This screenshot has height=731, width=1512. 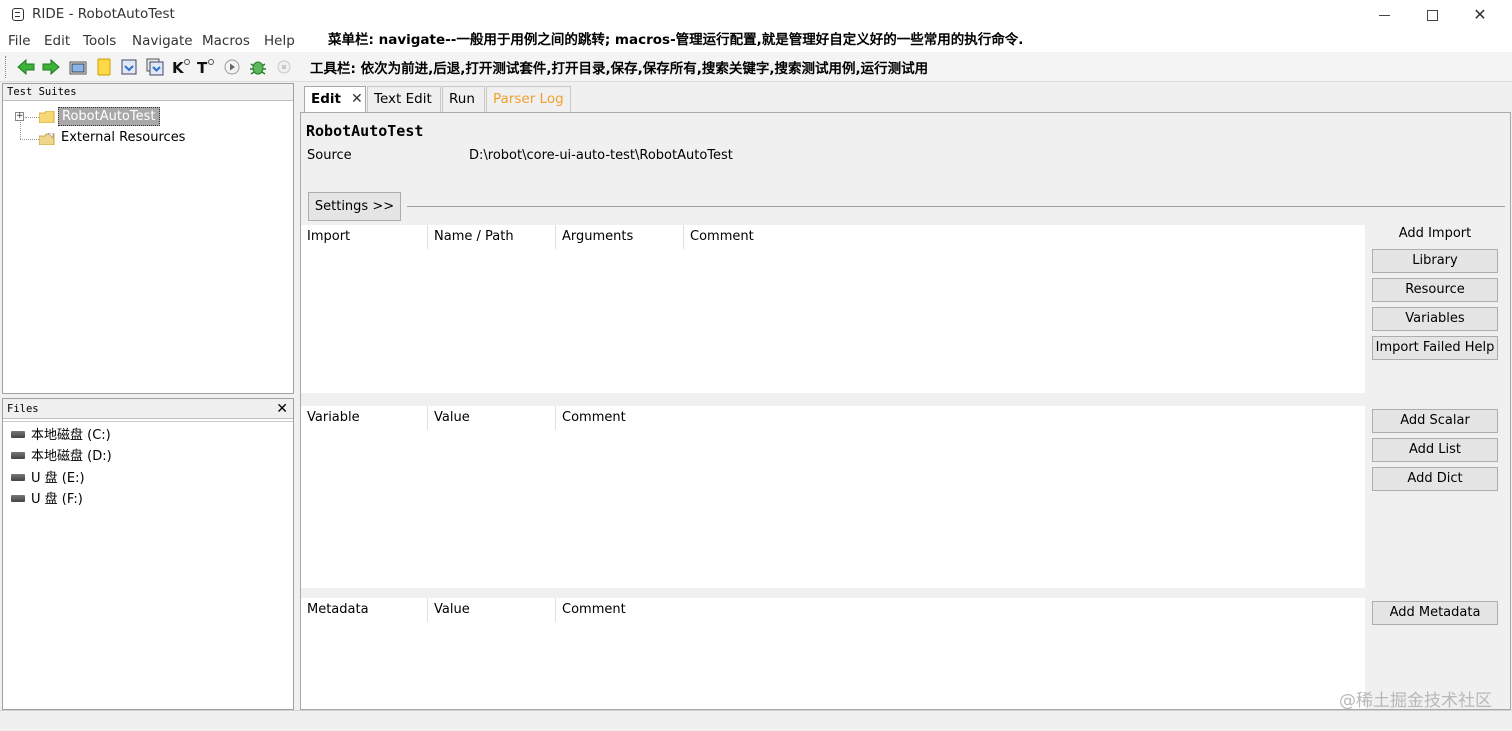 I want to click on minimize-icon, so click(x=1384, y=15).